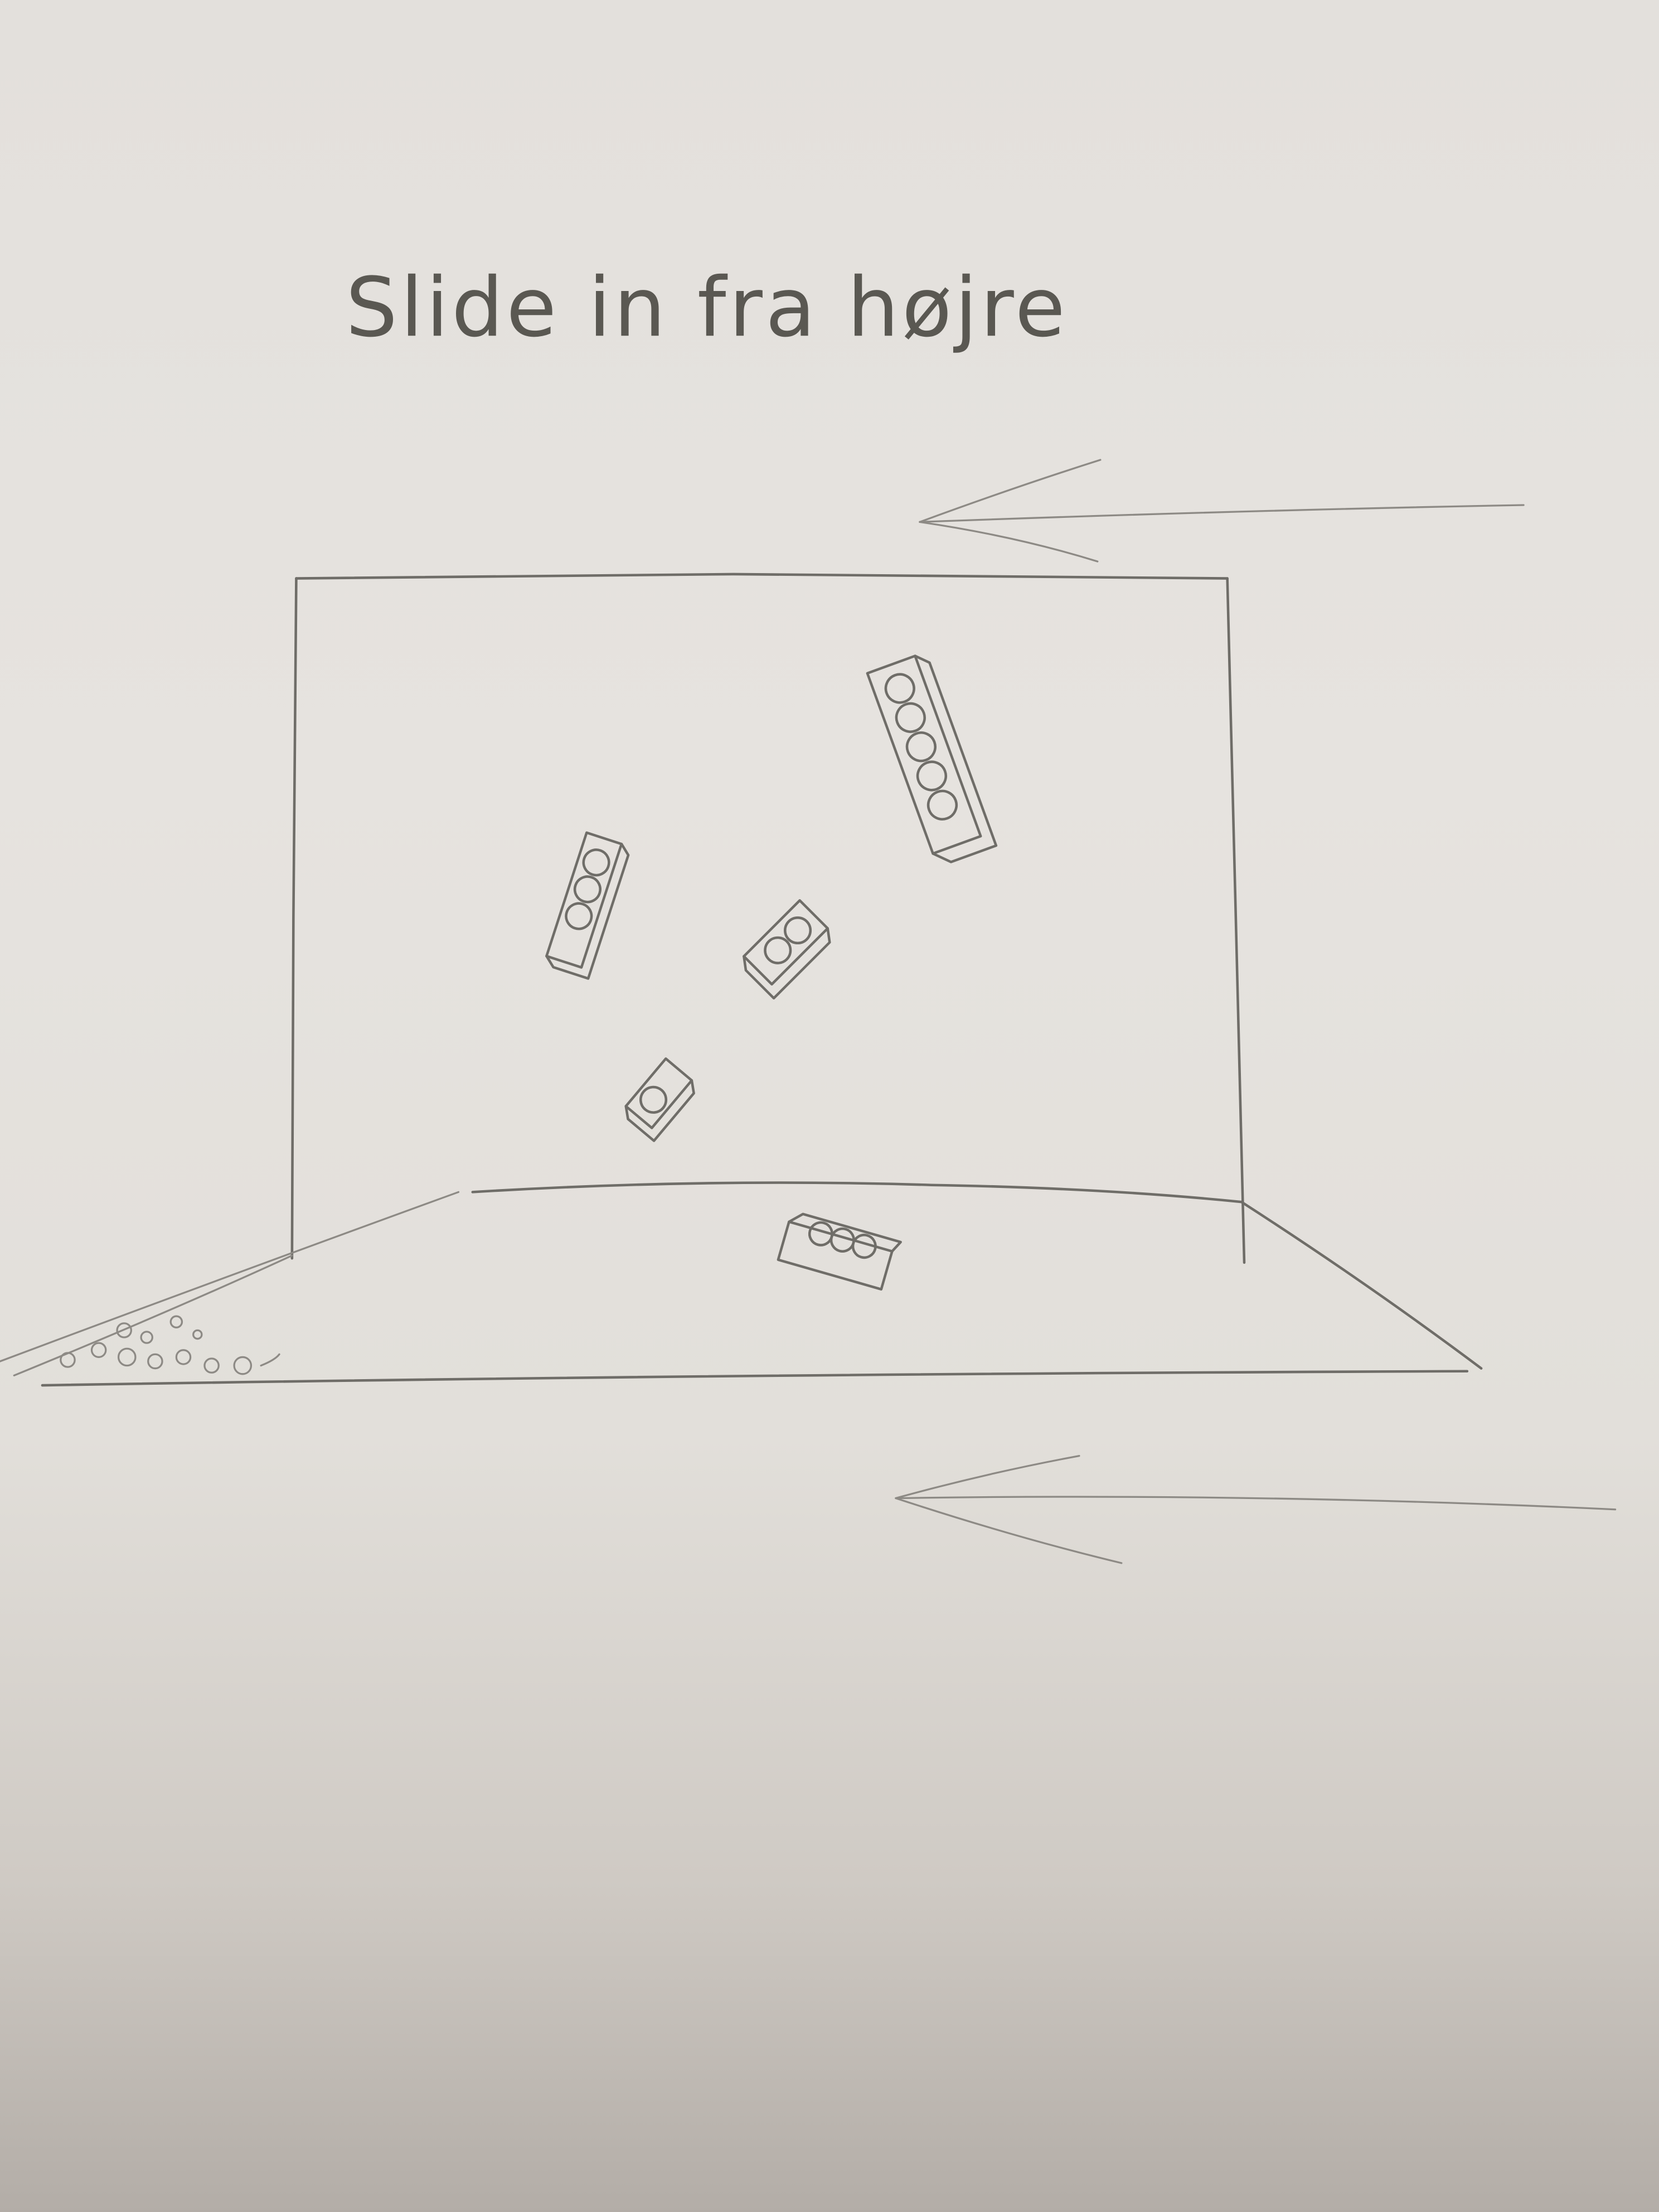  I want to click on top-arrow-icon, so click(1222, 510).